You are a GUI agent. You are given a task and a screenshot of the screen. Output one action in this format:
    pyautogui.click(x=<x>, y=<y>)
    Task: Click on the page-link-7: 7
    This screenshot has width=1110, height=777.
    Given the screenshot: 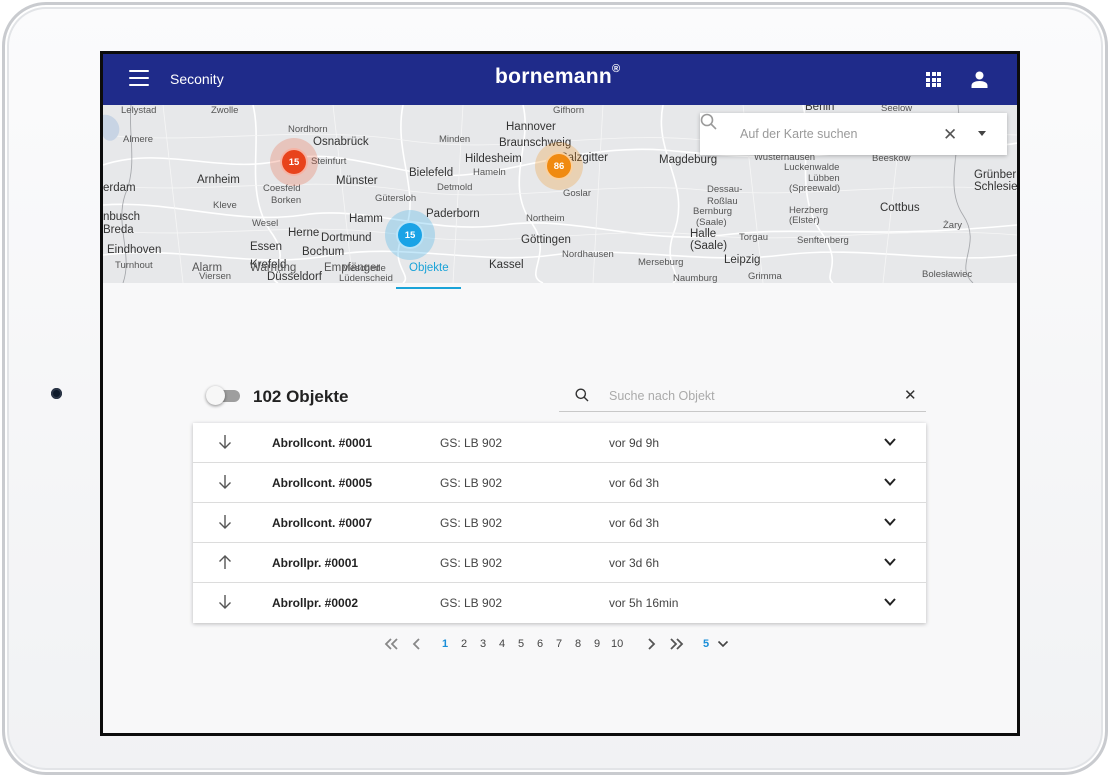 What is the action you would take?
    pyautogui.click(x=559, y=644)
    